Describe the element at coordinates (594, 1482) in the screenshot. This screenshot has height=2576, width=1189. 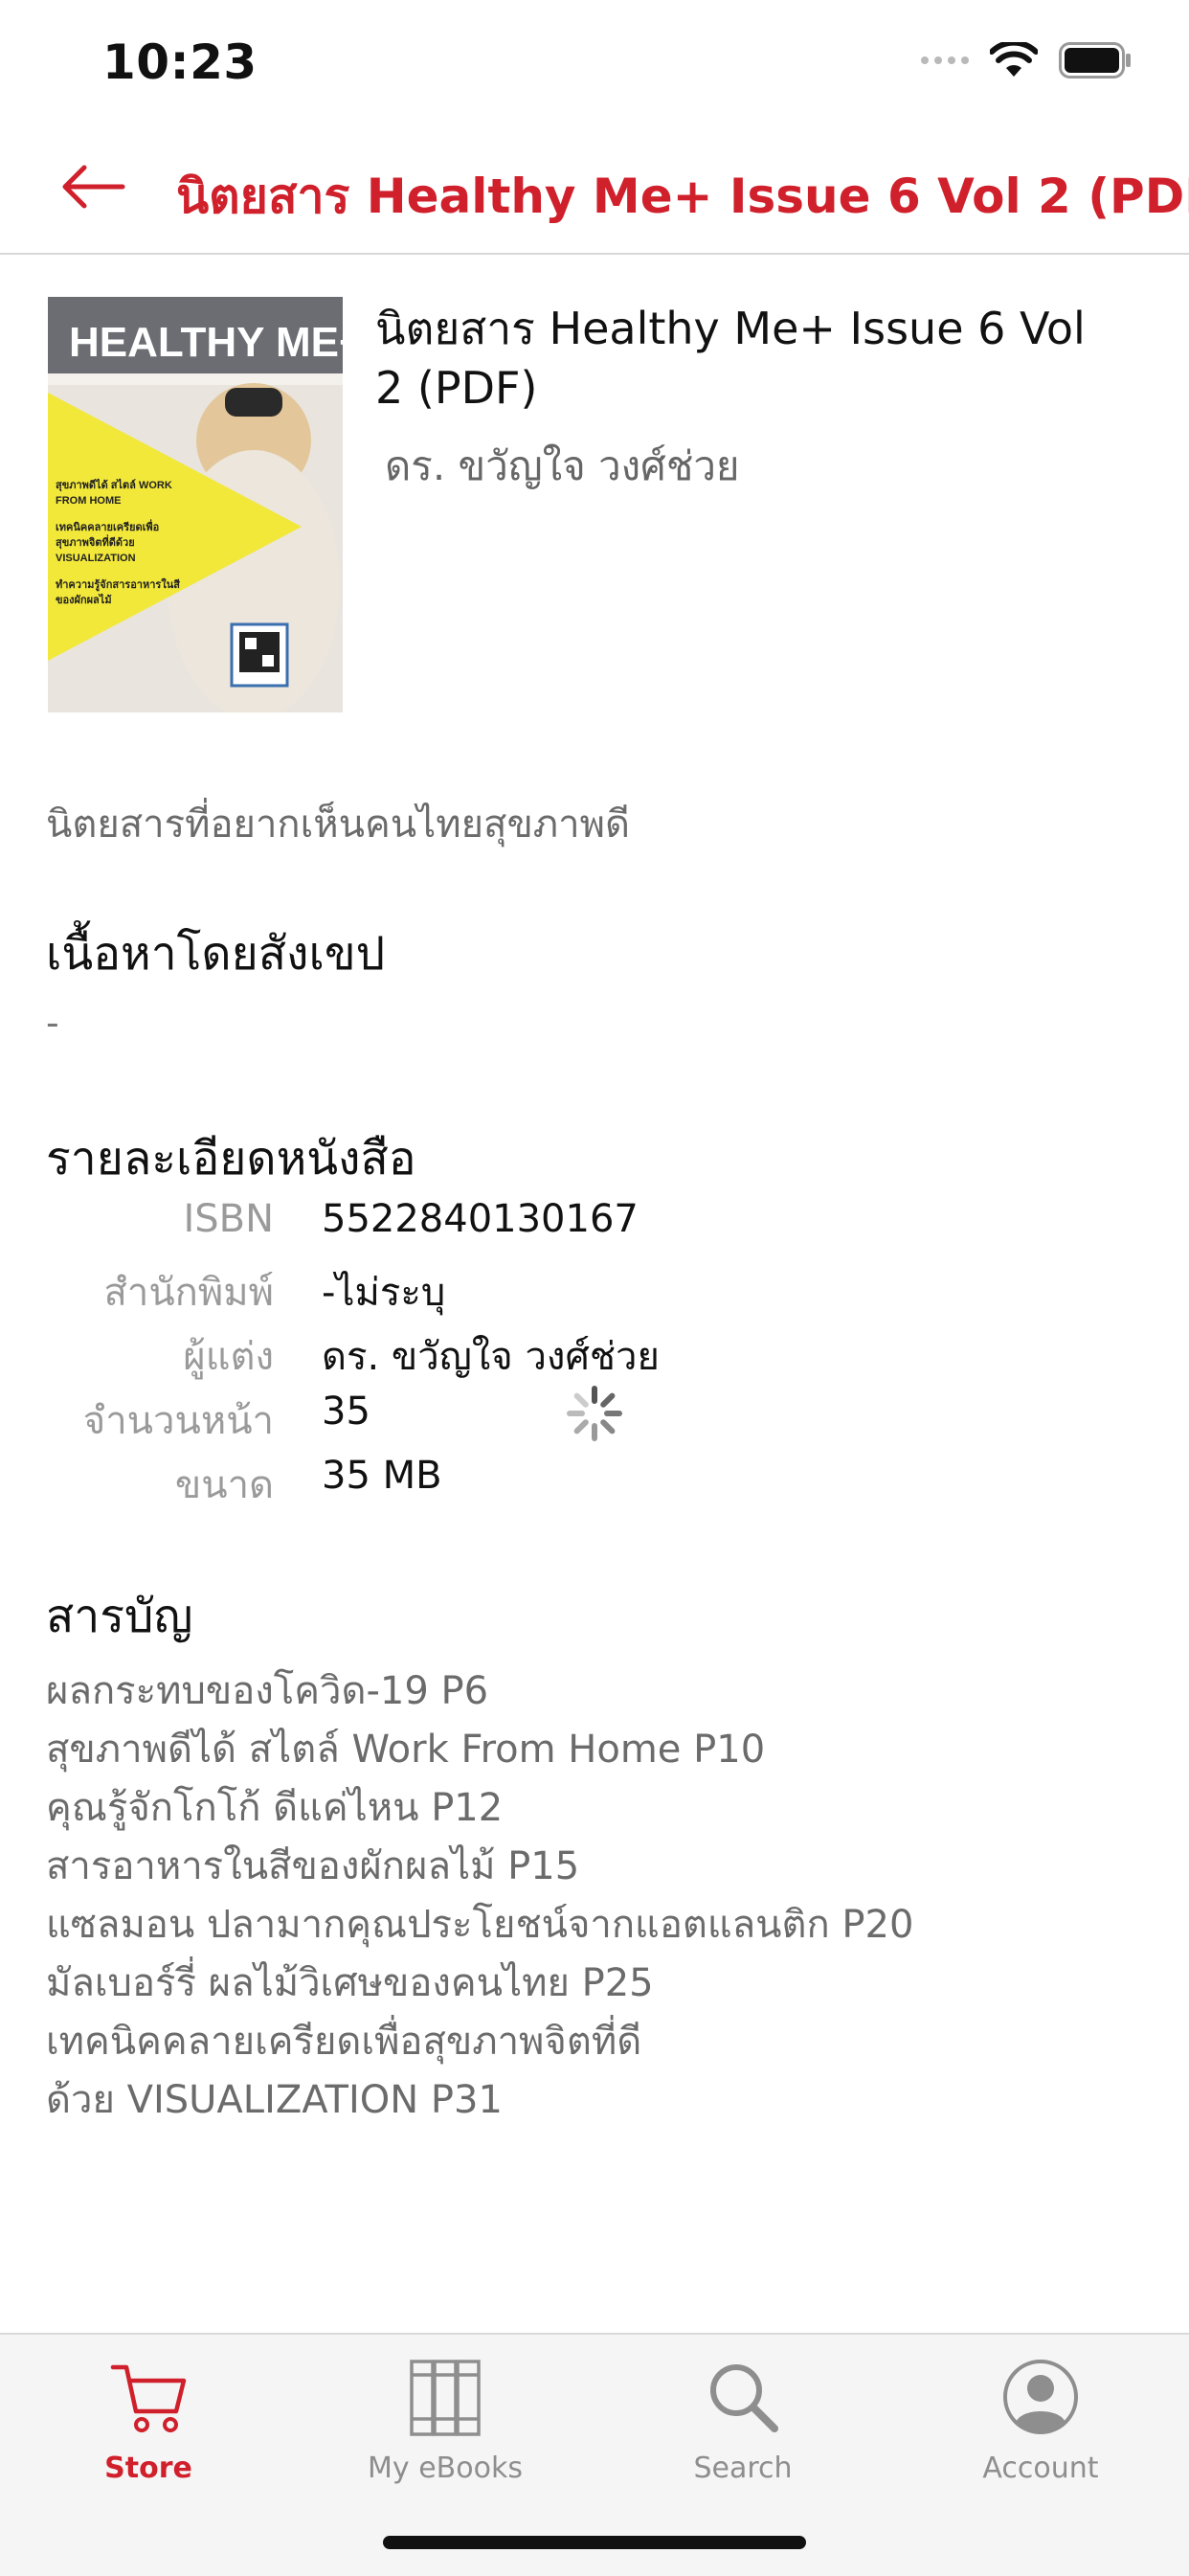
I see `detail-row-size: ขนาด 35 MB` at that location.